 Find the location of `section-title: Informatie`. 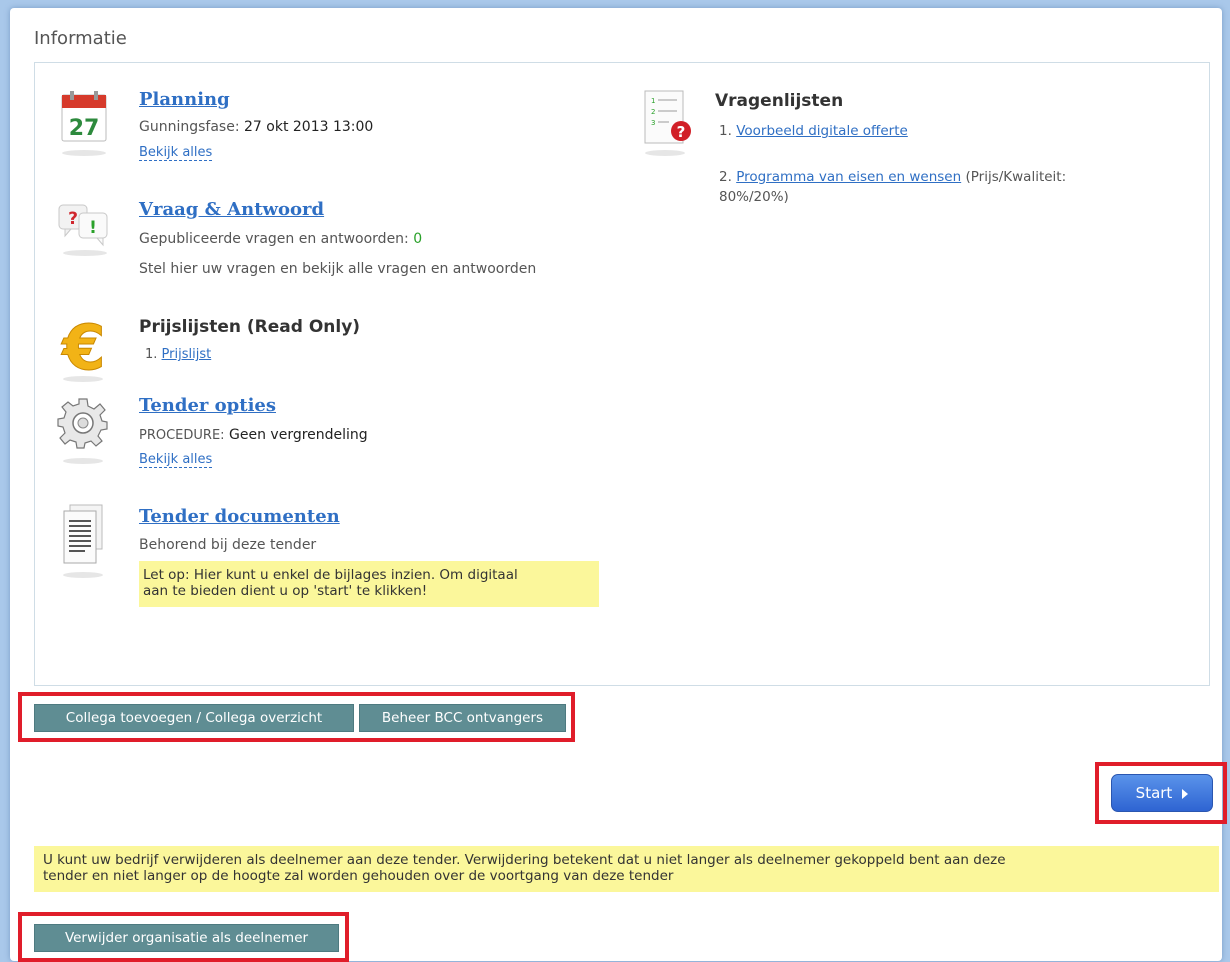

section-title: Informatie is located at coordinates (80, 38).